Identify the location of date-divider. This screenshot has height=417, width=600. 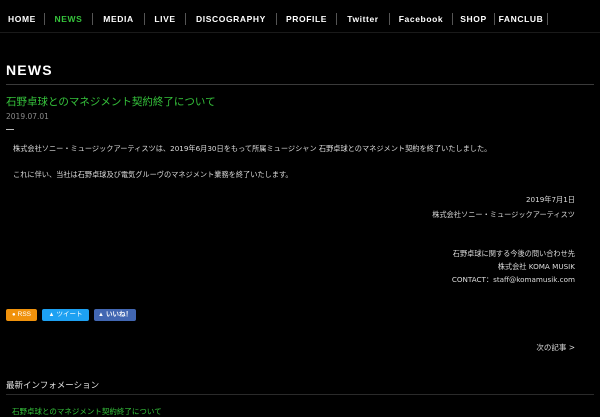
(10, 129).